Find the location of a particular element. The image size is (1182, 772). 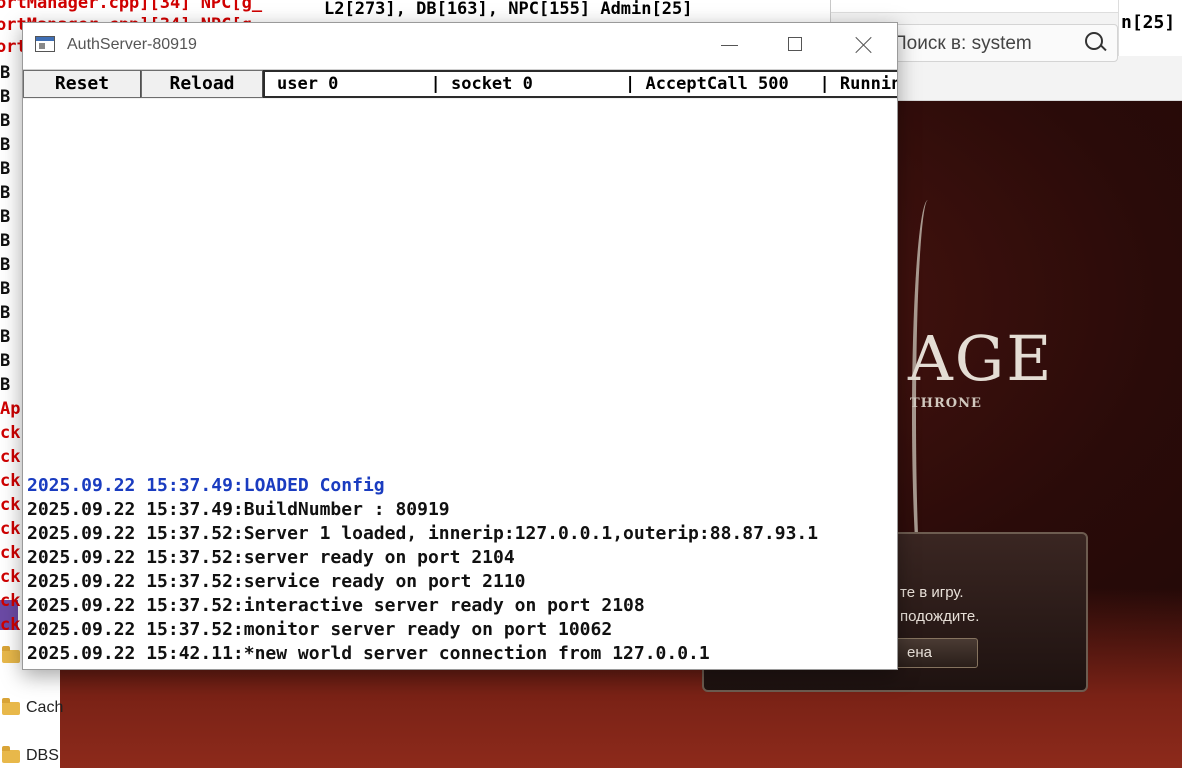

reload-button: Reload is located at coordinates (202, 84).